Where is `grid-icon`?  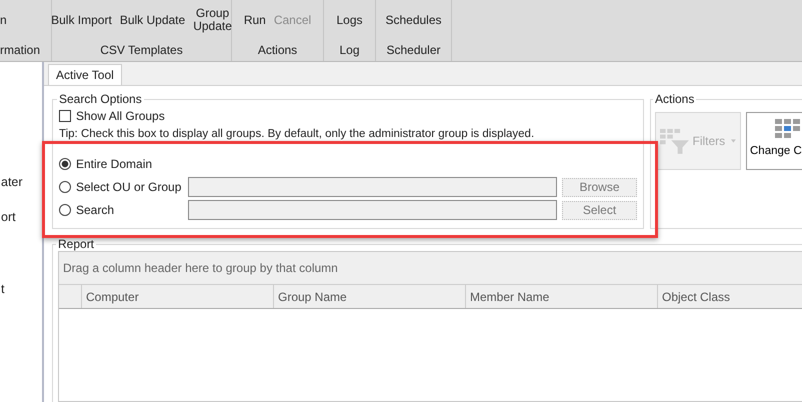 grid-icon is located at coordinates (788, 130).